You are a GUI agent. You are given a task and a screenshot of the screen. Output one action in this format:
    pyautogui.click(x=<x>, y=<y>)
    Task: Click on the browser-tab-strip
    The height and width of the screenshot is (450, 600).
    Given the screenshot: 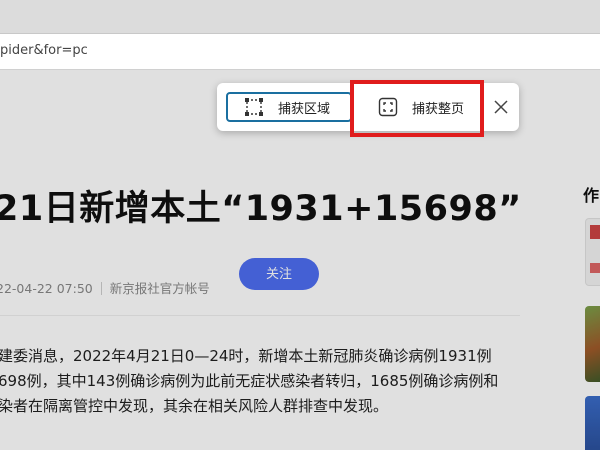 What is the action you would take?
    pyautogui.click(x=300, y=17)
    